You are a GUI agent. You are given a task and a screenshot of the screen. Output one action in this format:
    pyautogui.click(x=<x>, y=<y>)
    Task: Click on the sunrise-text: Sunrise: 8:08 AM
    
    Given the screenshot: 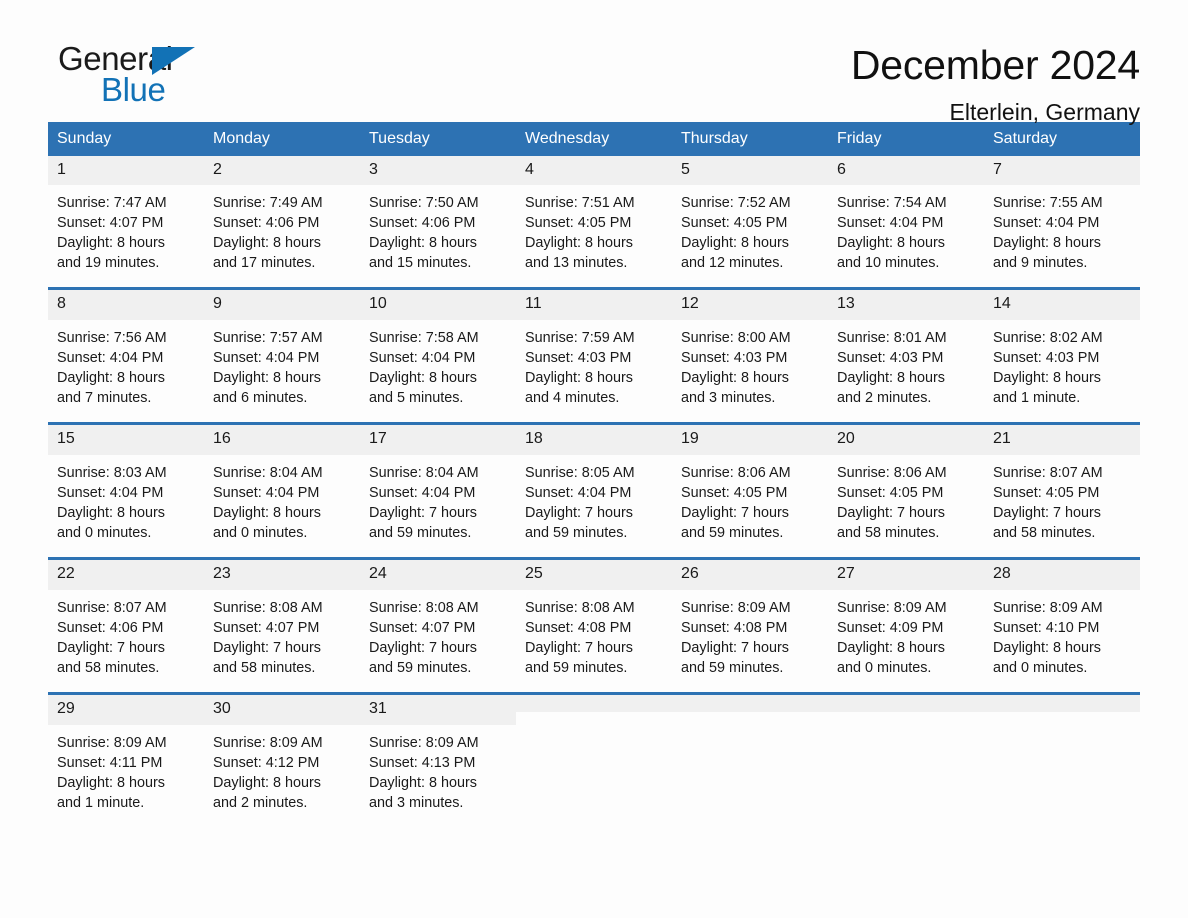 What is the action you would take?
    pyautogui.click(x=268, y=607)
    